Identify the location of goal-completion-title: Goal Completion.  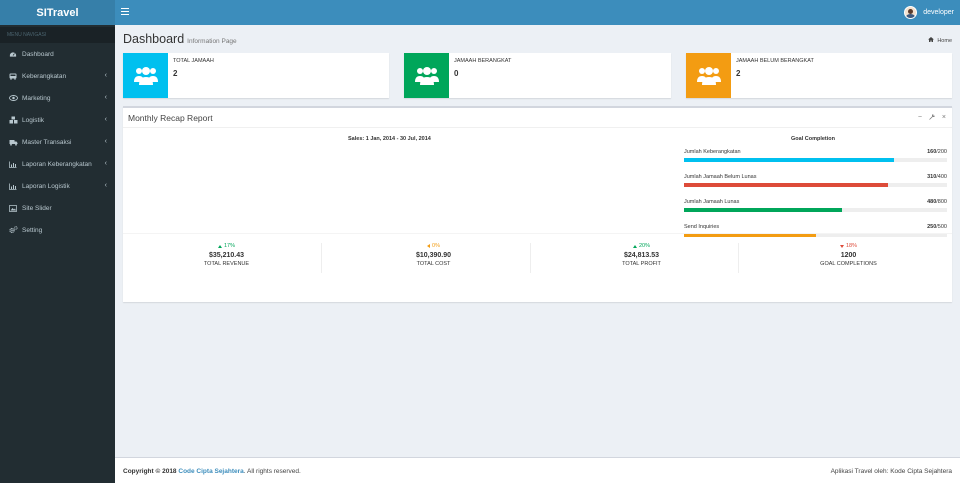
(813, 139).